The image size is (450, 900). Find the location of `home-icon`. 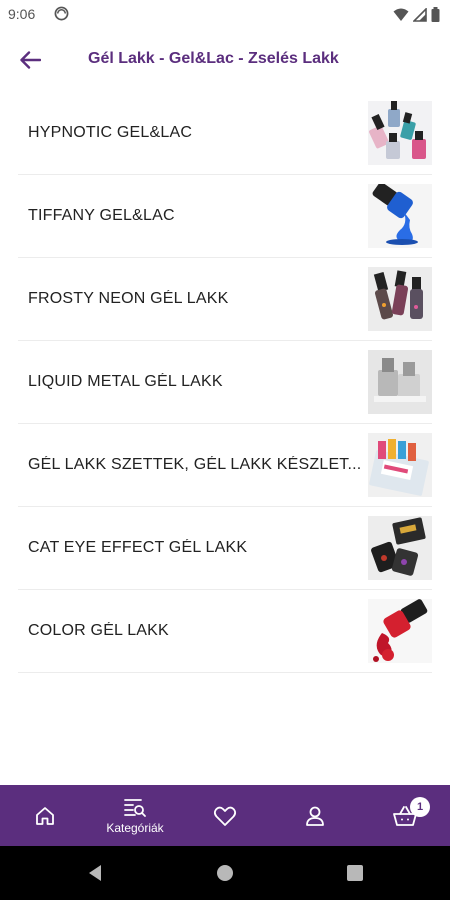

home-icon is located at coordinates (45, 815).